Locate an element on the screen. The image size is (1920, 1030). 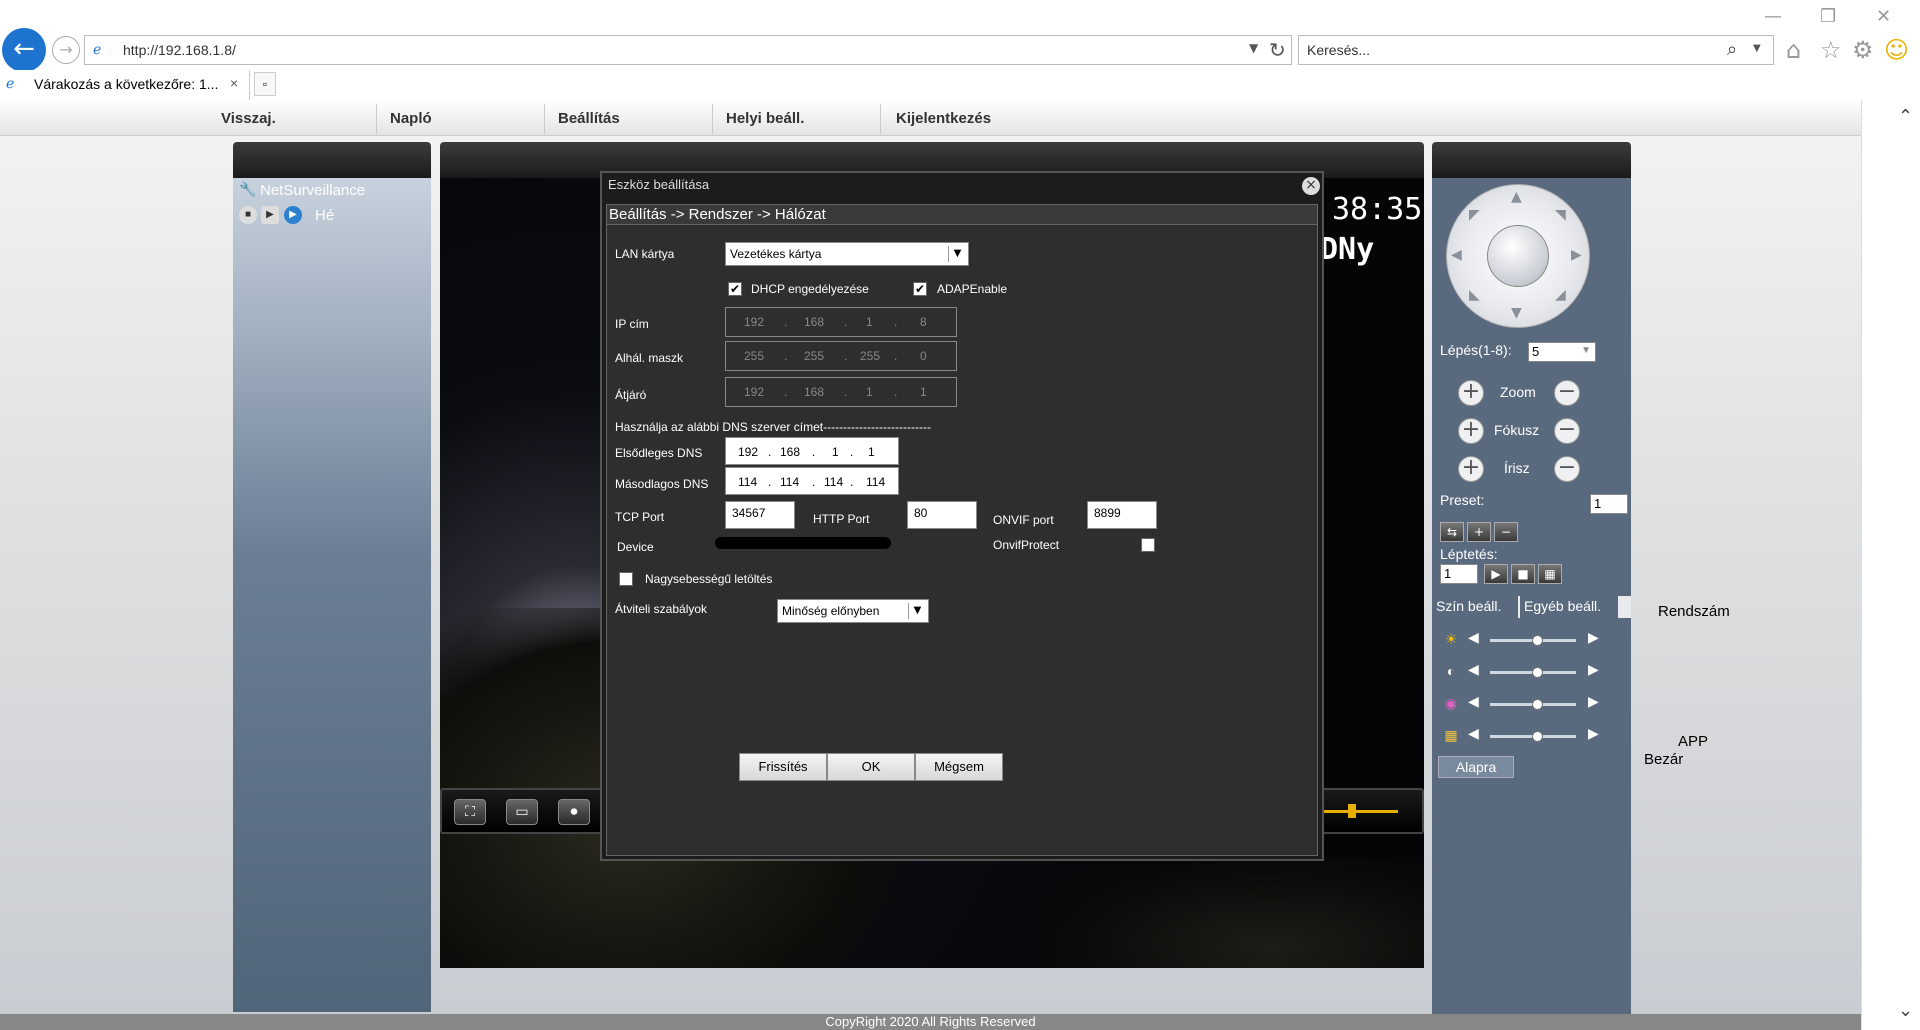
hue-increase-icon: ▶ is located at coordinates (1593, 734).